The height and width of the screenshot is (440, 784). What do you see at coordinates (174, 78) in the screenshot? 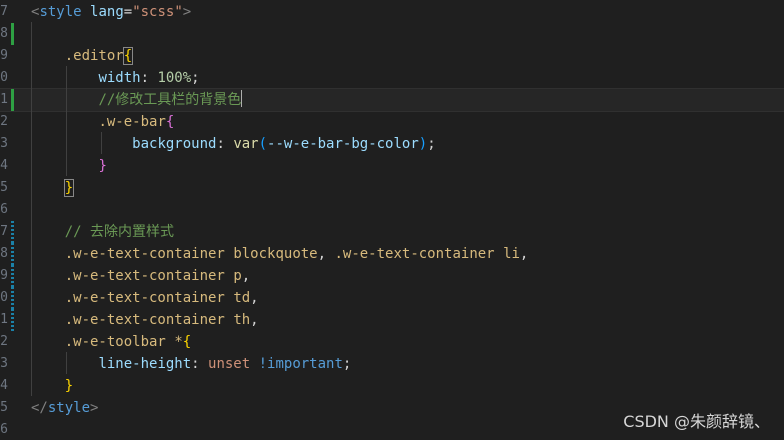
I see `code-token: 100%` at bounding box center [174, 78].